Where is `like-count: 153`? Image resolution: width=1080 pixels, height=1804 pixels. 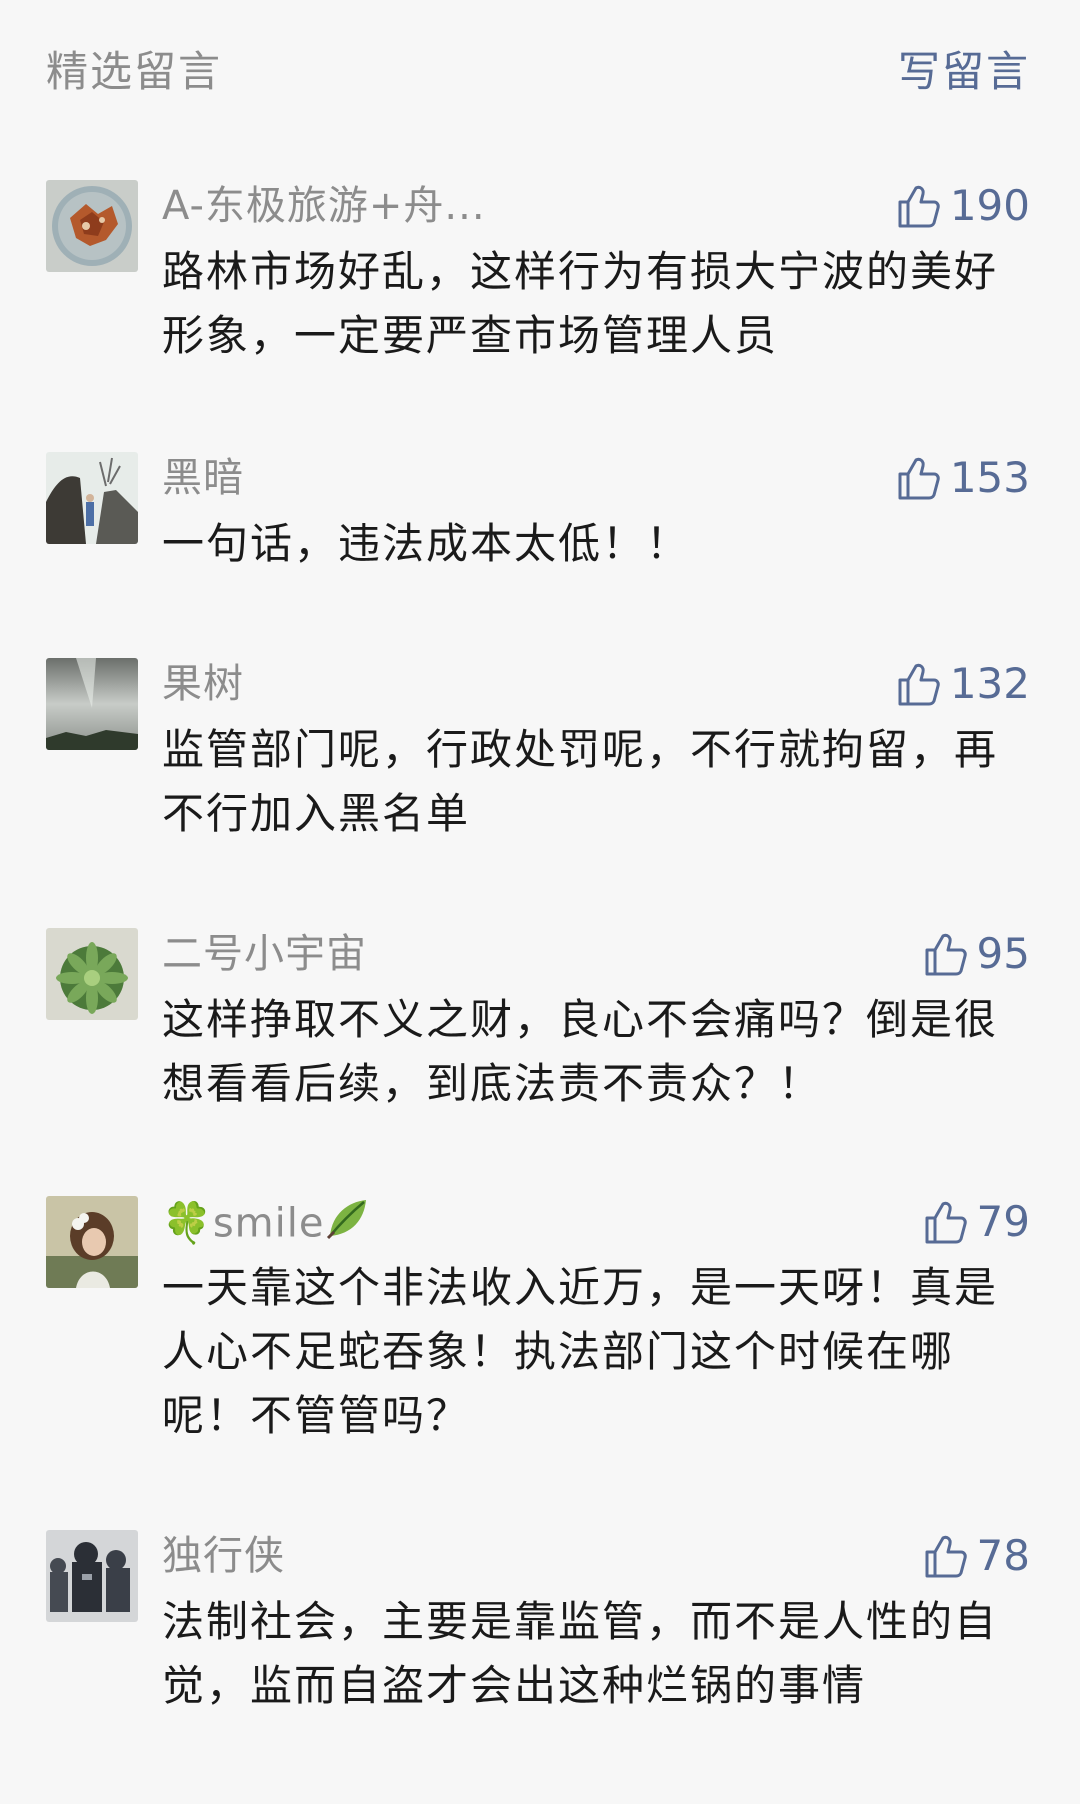
like-count: 153 is located at coordinates (989, 477).